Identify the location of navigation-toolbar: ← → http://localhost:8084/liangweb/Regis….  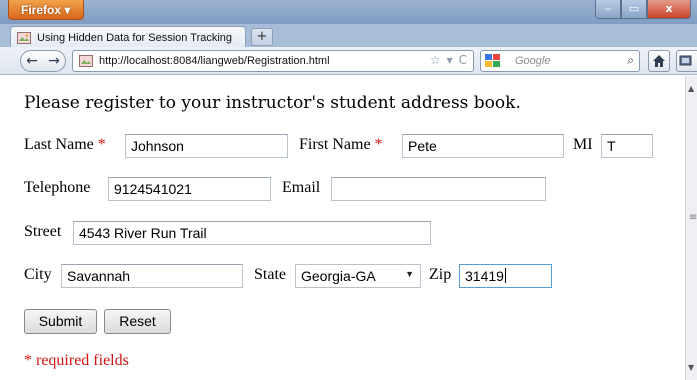
(348, 61).